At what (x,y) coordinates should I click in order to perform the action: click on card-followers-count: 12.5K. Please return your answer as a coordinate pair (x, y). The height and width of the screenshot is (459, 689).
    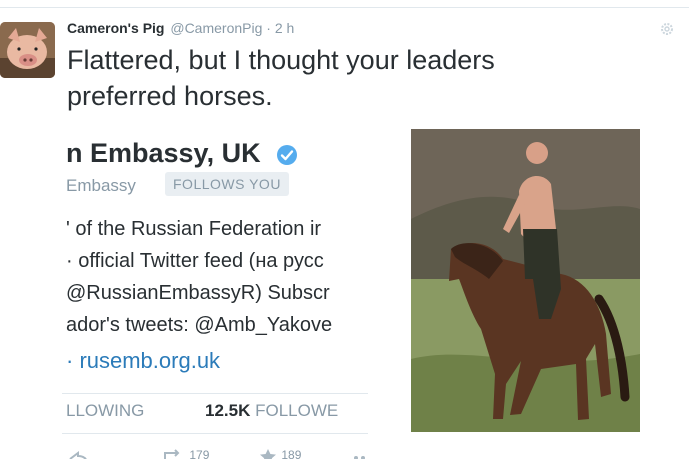
    Looking at the image, I should click on (228, 410).